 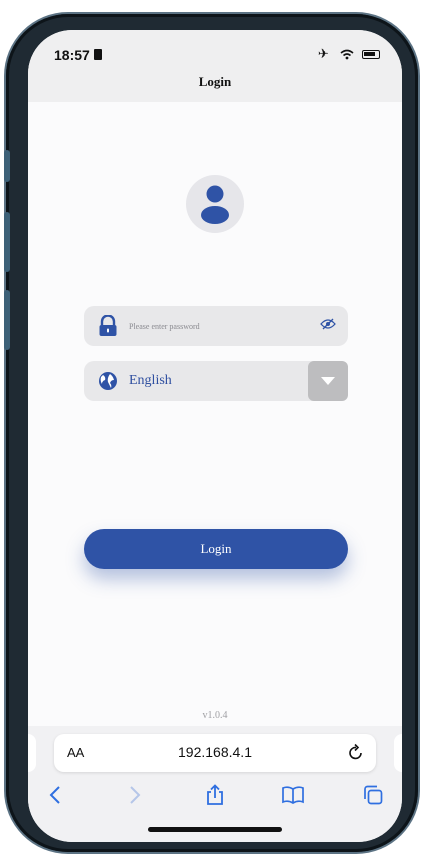 I want to click on address-bar: AA 192.168.4.1, so click(x=215, y=753).